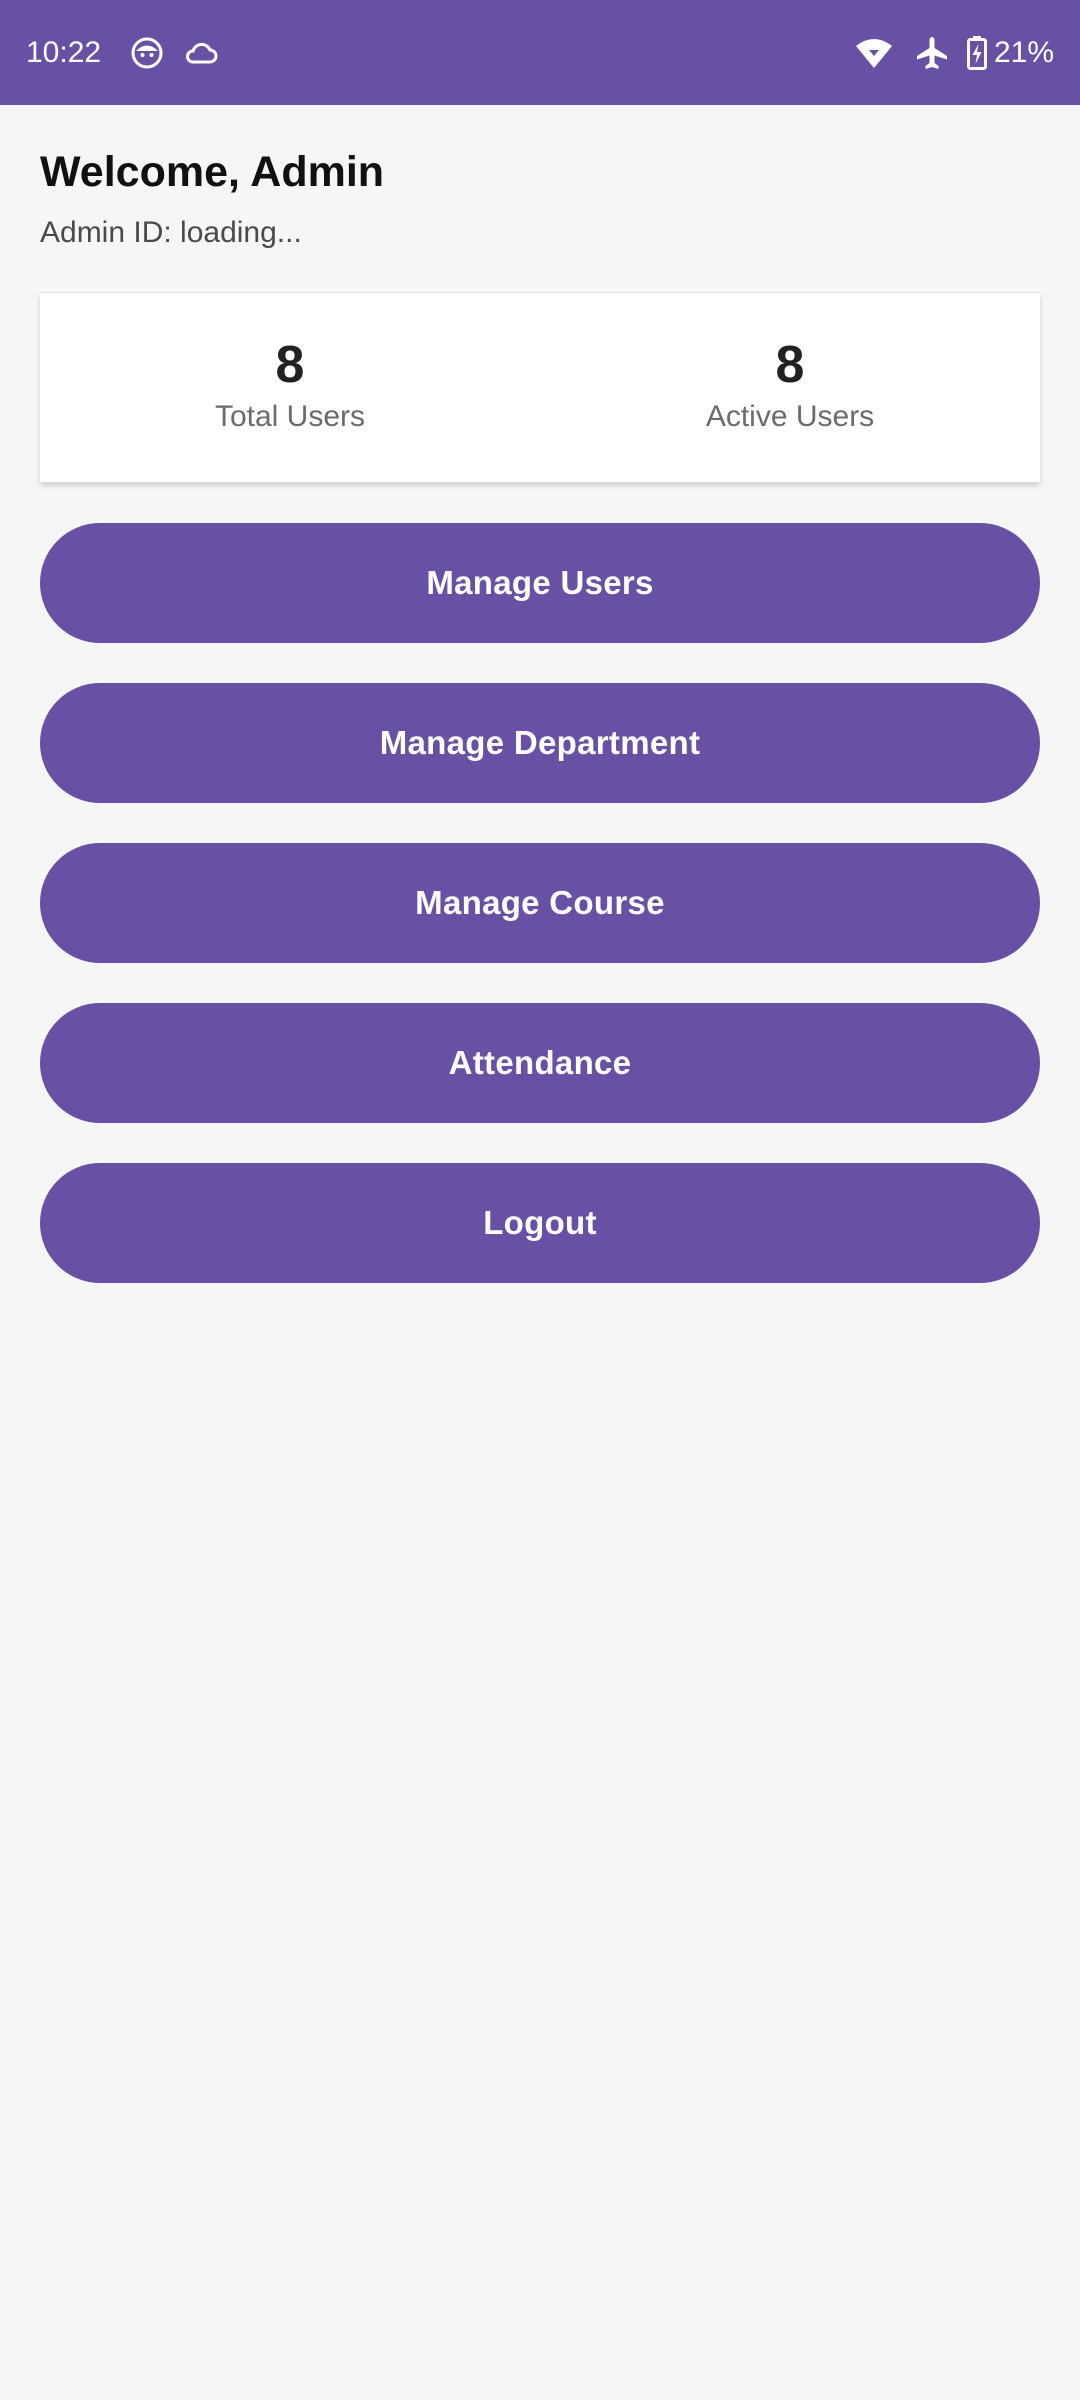  I want to click on logout-button: Logout, so click(540, 1223).